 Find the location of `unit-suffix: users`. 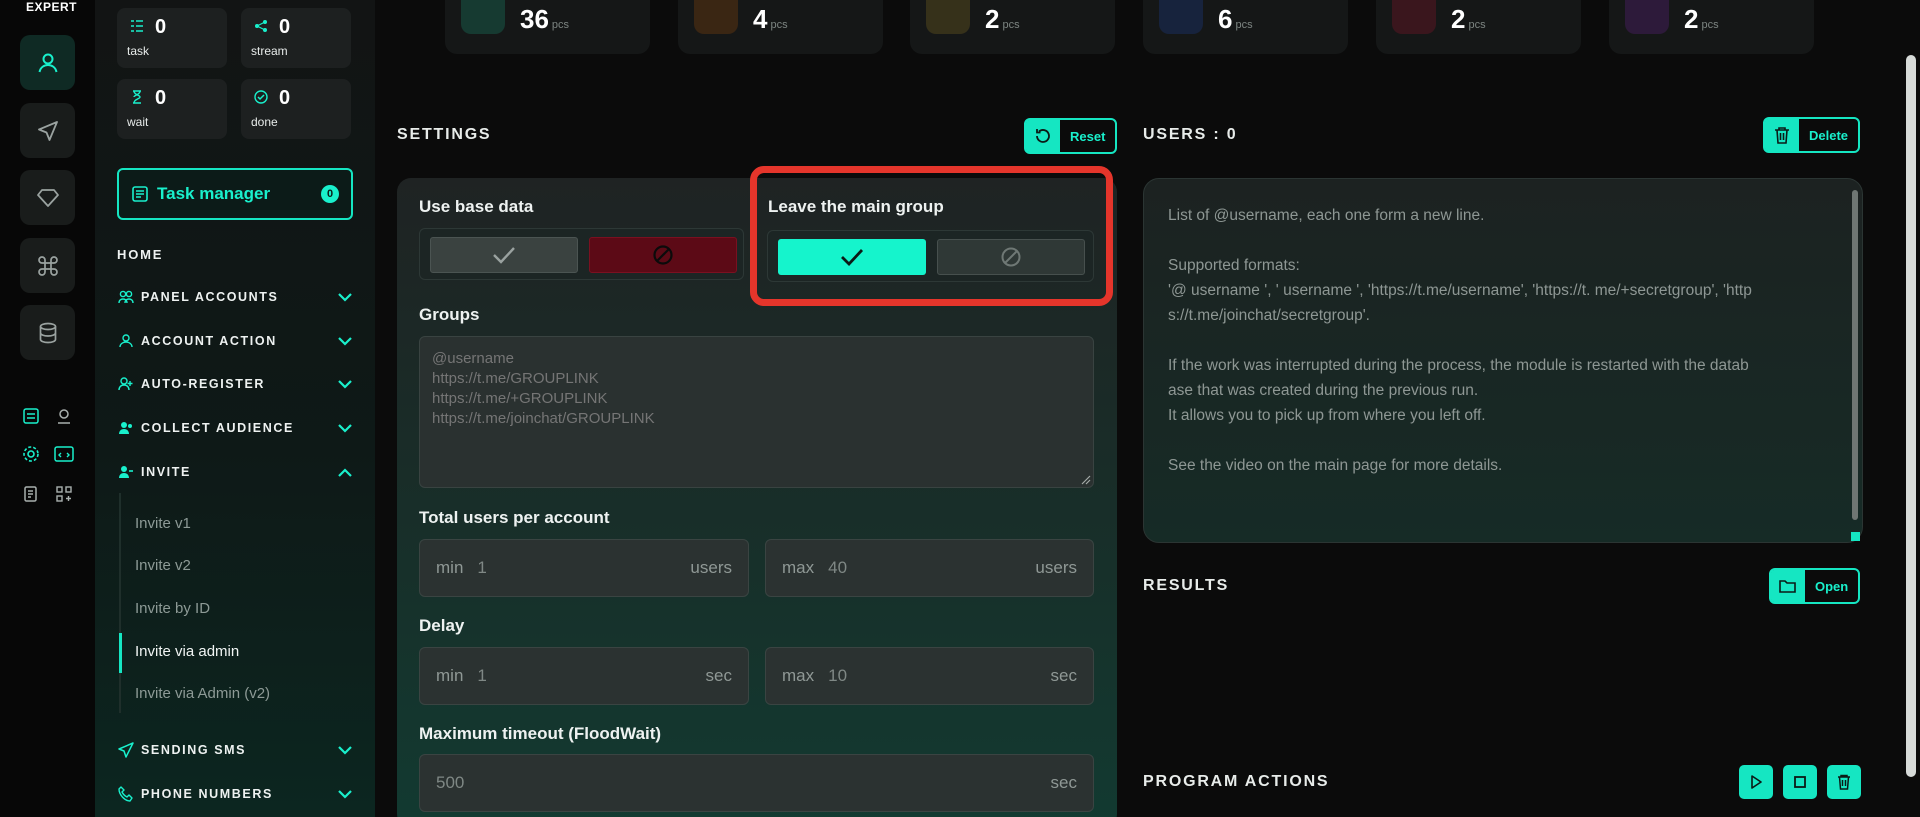

unit-suffix: users is located at coordinates (711, 567).